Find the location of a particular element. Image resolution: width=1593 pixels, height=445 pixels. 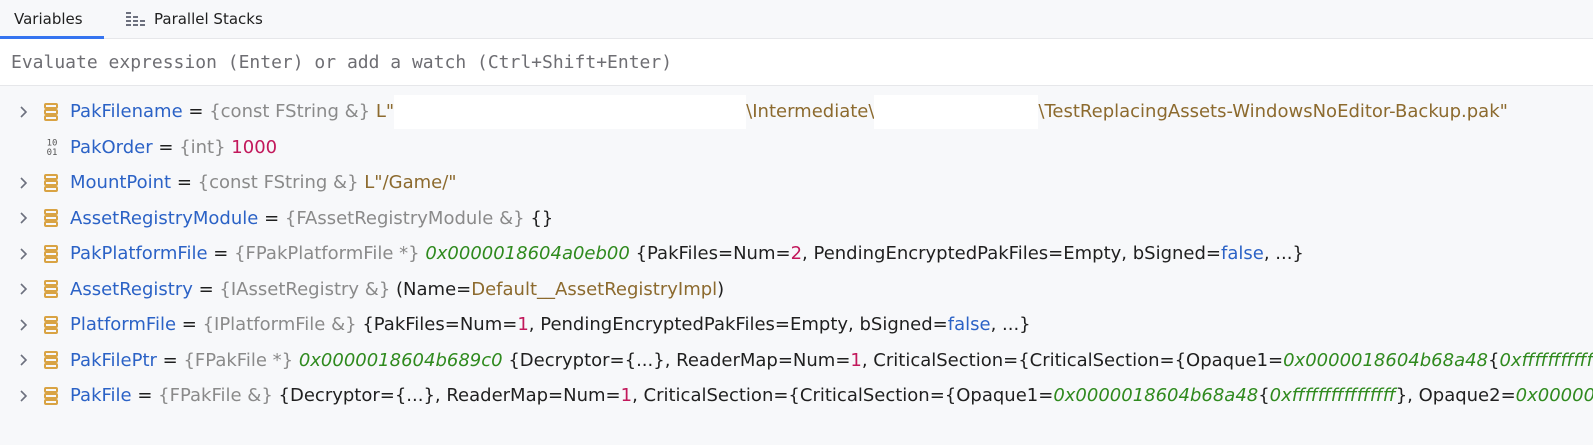

evaluate-expression-input is located at coordinates (796, 62).